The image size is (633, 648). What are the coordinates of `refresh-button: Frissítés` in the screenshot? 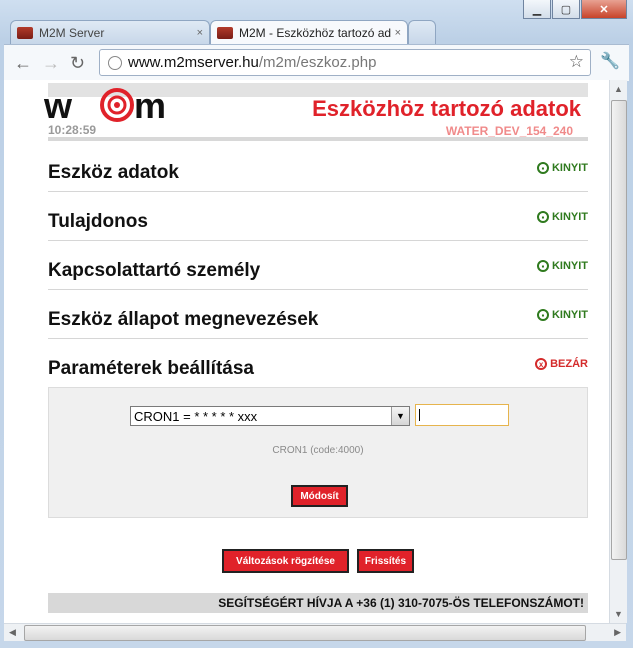 It's located at (385, 561).